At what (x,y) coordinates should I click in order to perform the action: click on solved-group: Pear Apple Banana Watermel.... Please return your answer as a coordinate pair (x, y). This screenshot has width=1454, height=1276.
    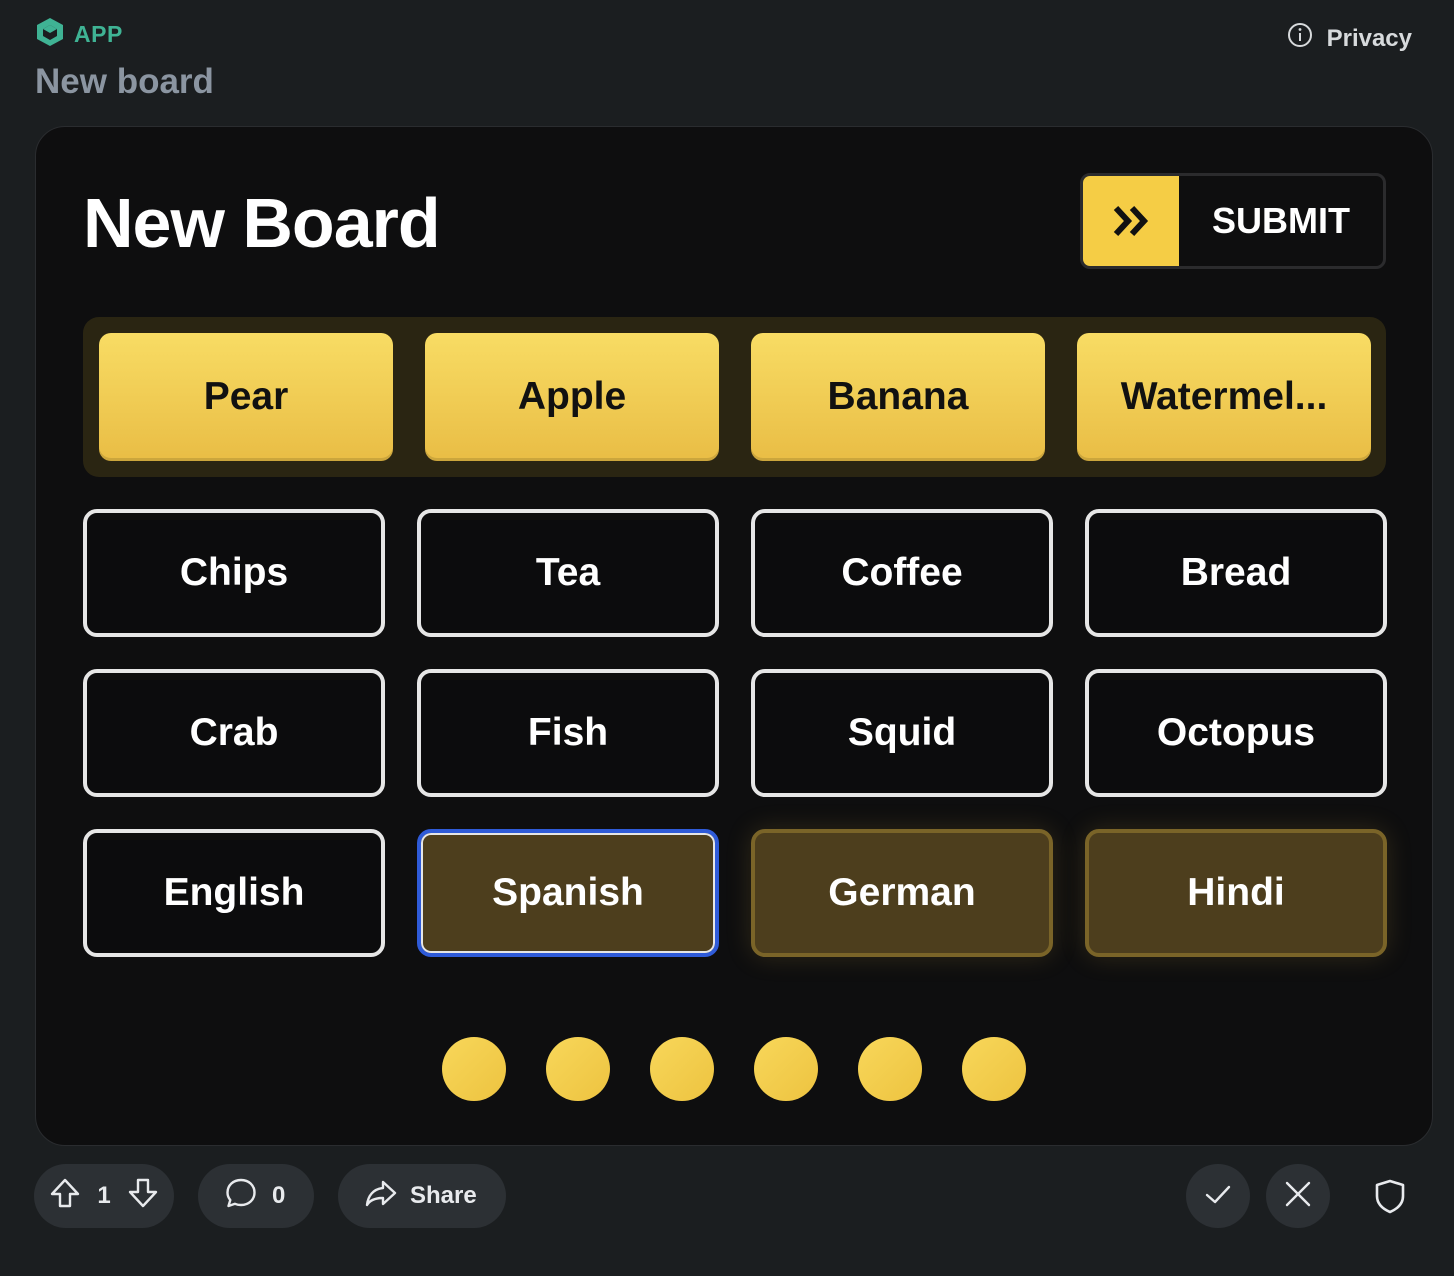
    Looking at the image, I should click on (734, 397).